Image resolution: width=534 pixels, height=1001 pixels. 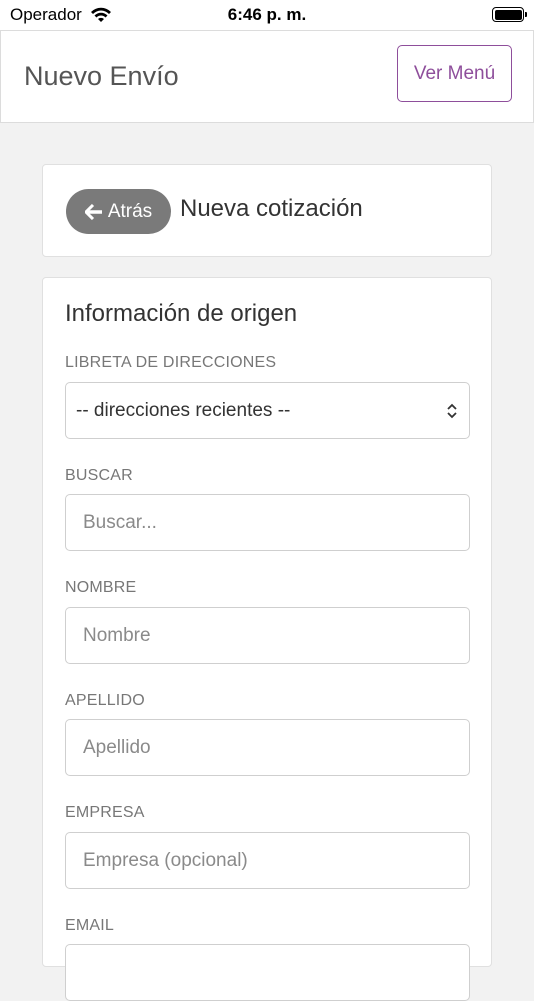 What do you see at coordinates (165, 860) in the screenshot?
I see `company-placeholder: Empresa (opcional)` at bounding box center [165, 860].